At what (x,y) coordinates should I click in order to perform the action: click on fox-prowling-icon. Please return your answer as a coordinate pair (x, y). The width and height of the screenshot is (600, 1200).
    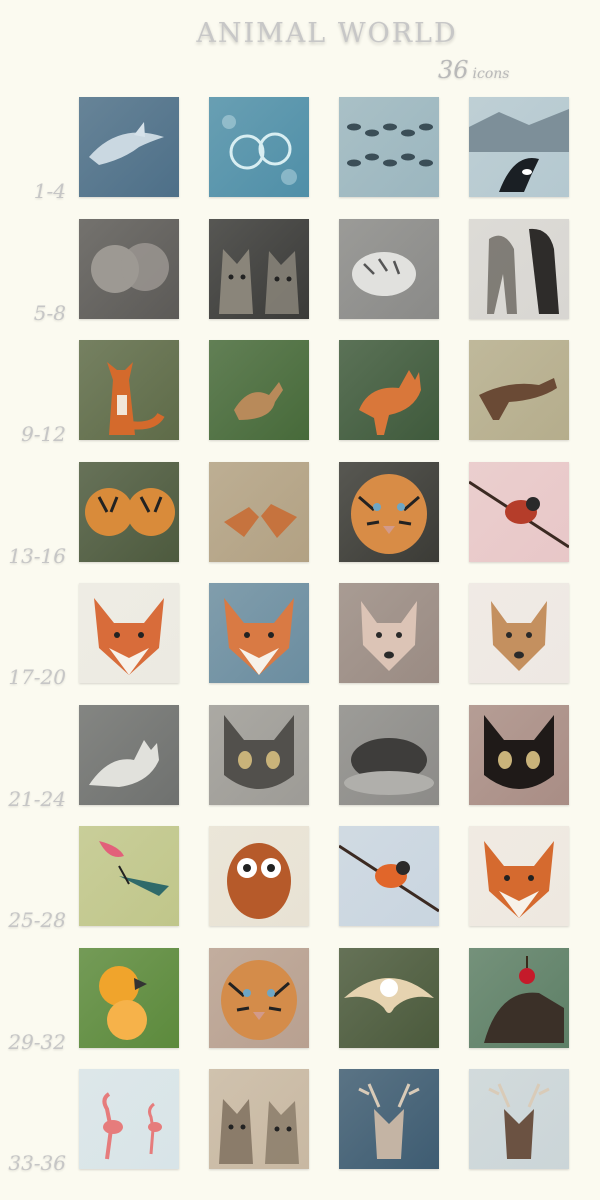
    Looking at the image, I should click on (519, 390).